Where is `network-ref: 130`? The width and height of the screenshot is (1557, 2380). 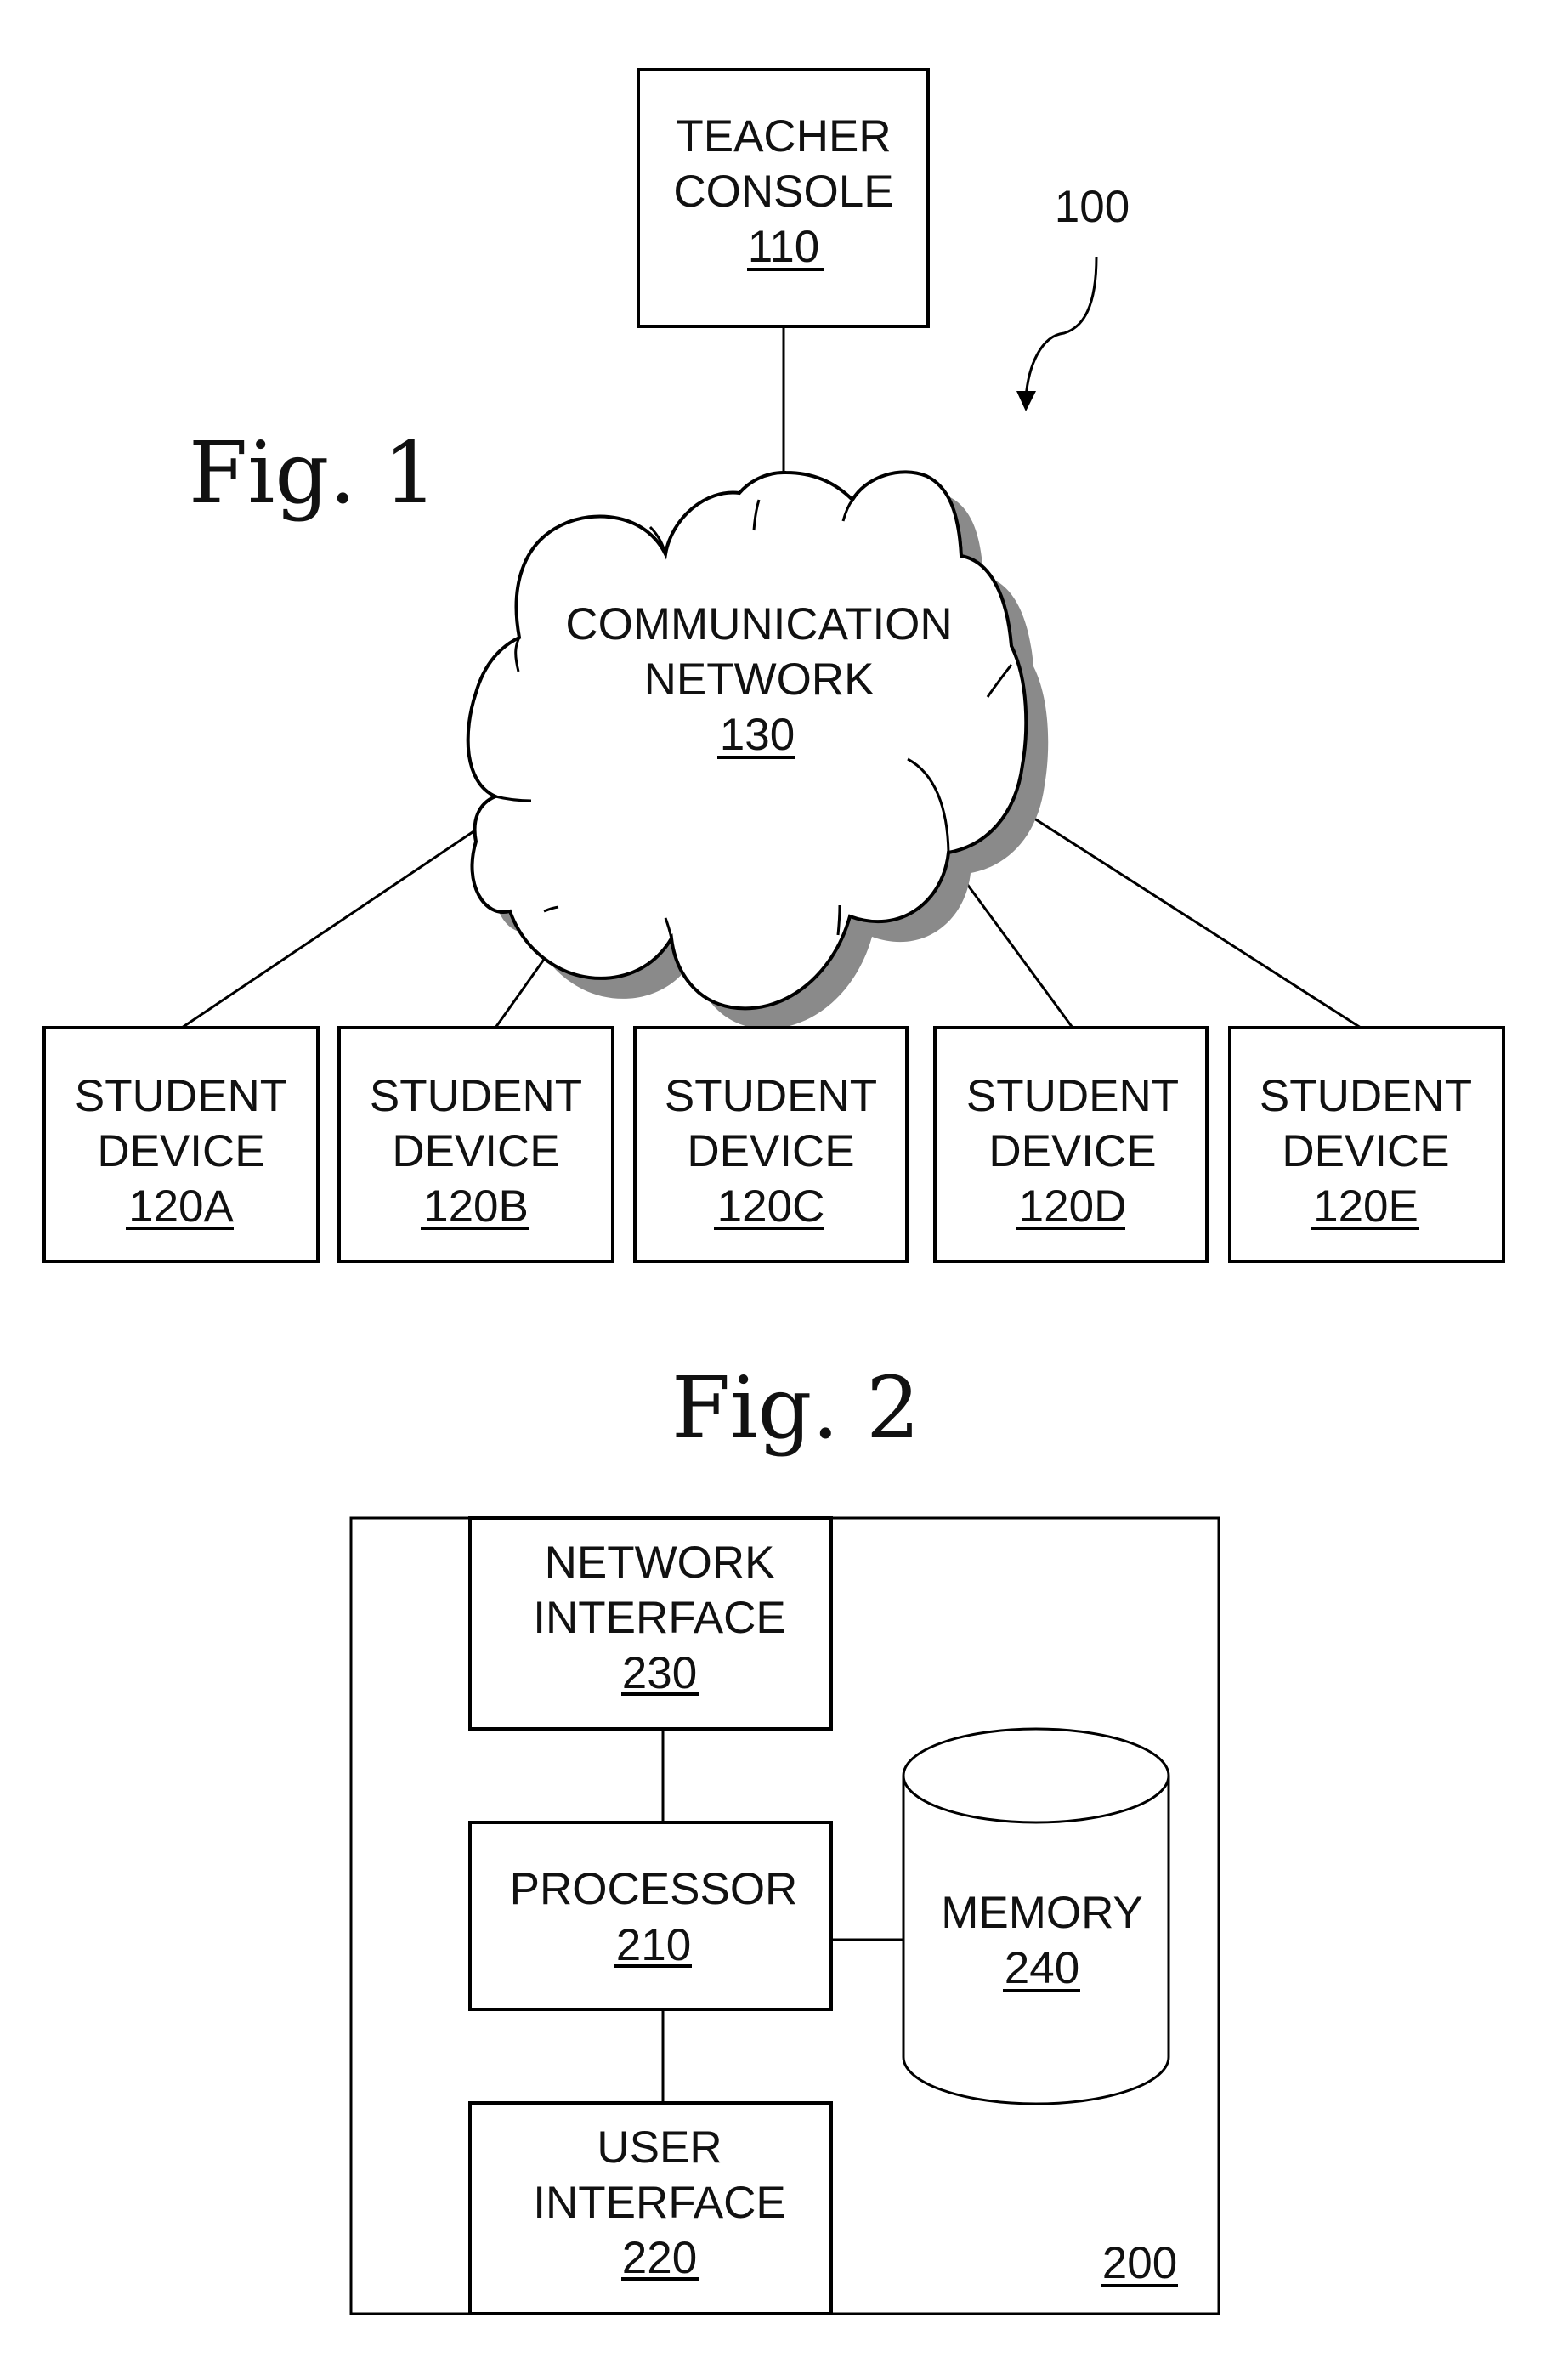 network-ref: 130 is located at coordinates (757, 735).